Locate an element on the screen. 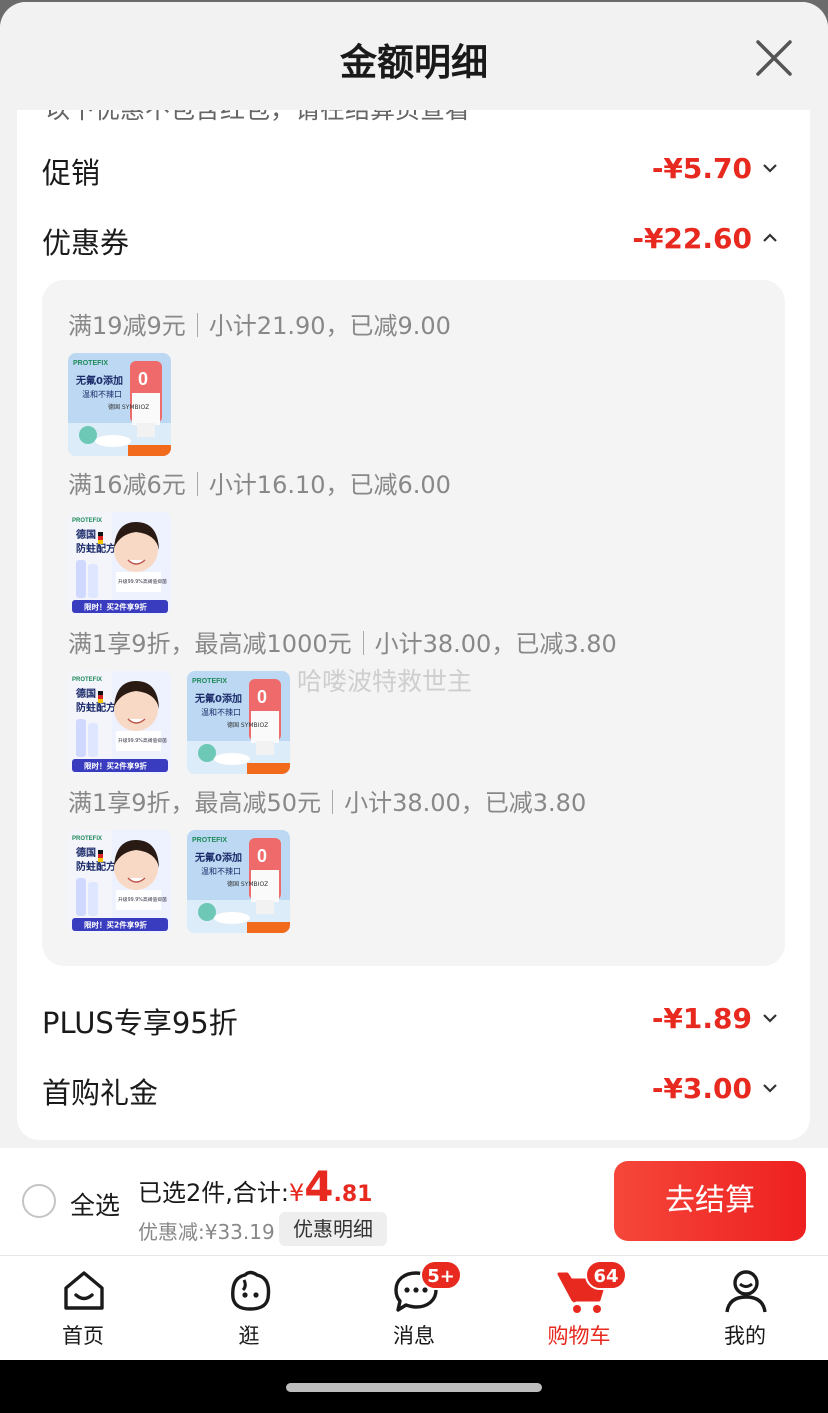  coupon-rule: 满1享9折，最高减1000元 is located at coordinates (210, 644).